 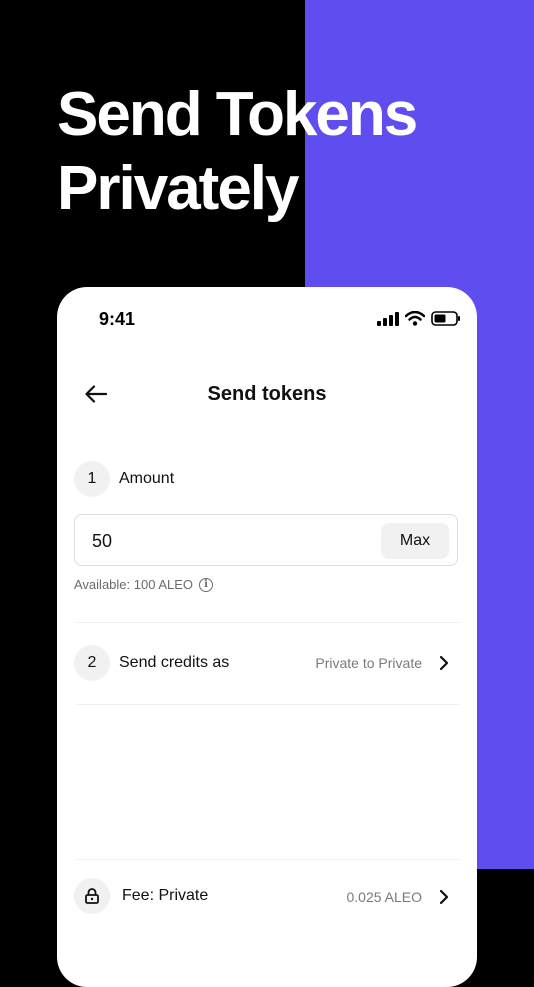 What do you see at coordinates (174, 662) in the screenshot?
I see `send-credits-as-label: Send credits as` at bounding box center [174, 662].